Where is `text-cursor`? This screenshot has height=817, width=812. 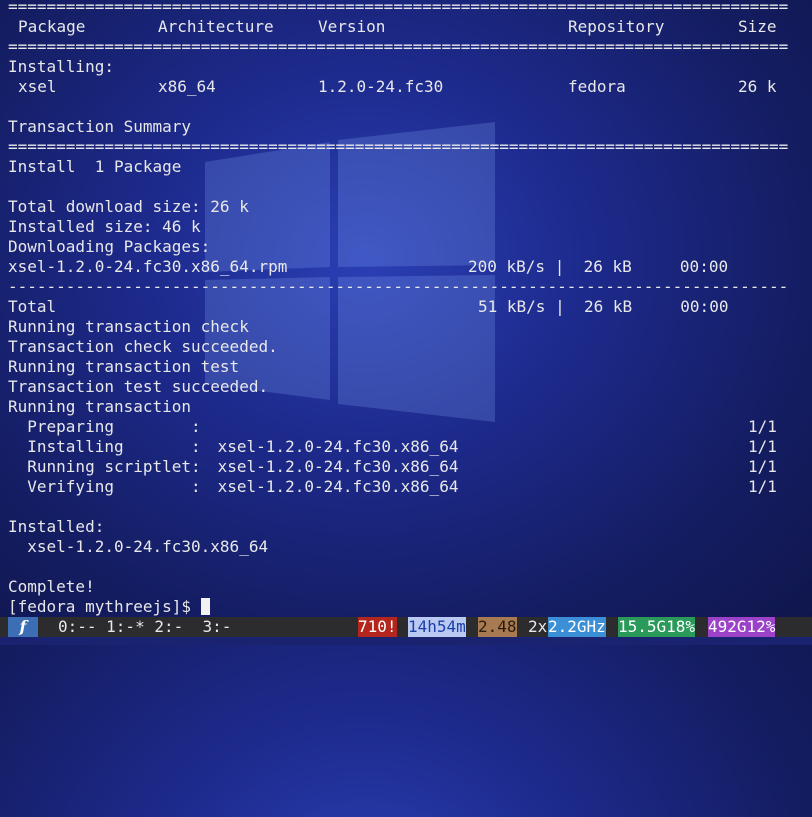 text-cursor is located at coordinates (205, 606).